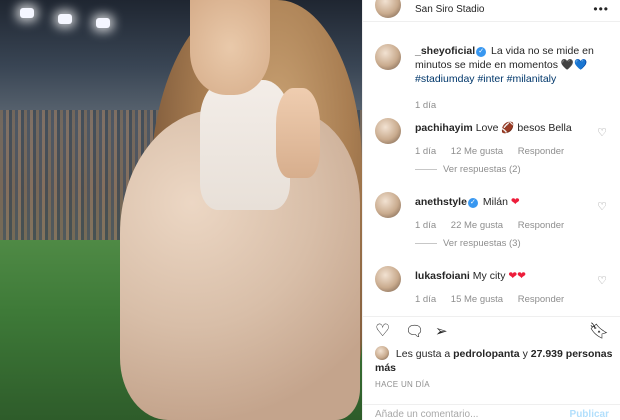 The width and height of the screenshot is (620, 420). I want to click on view-replies-link: Ver respuestas (2), so click(482, 169).